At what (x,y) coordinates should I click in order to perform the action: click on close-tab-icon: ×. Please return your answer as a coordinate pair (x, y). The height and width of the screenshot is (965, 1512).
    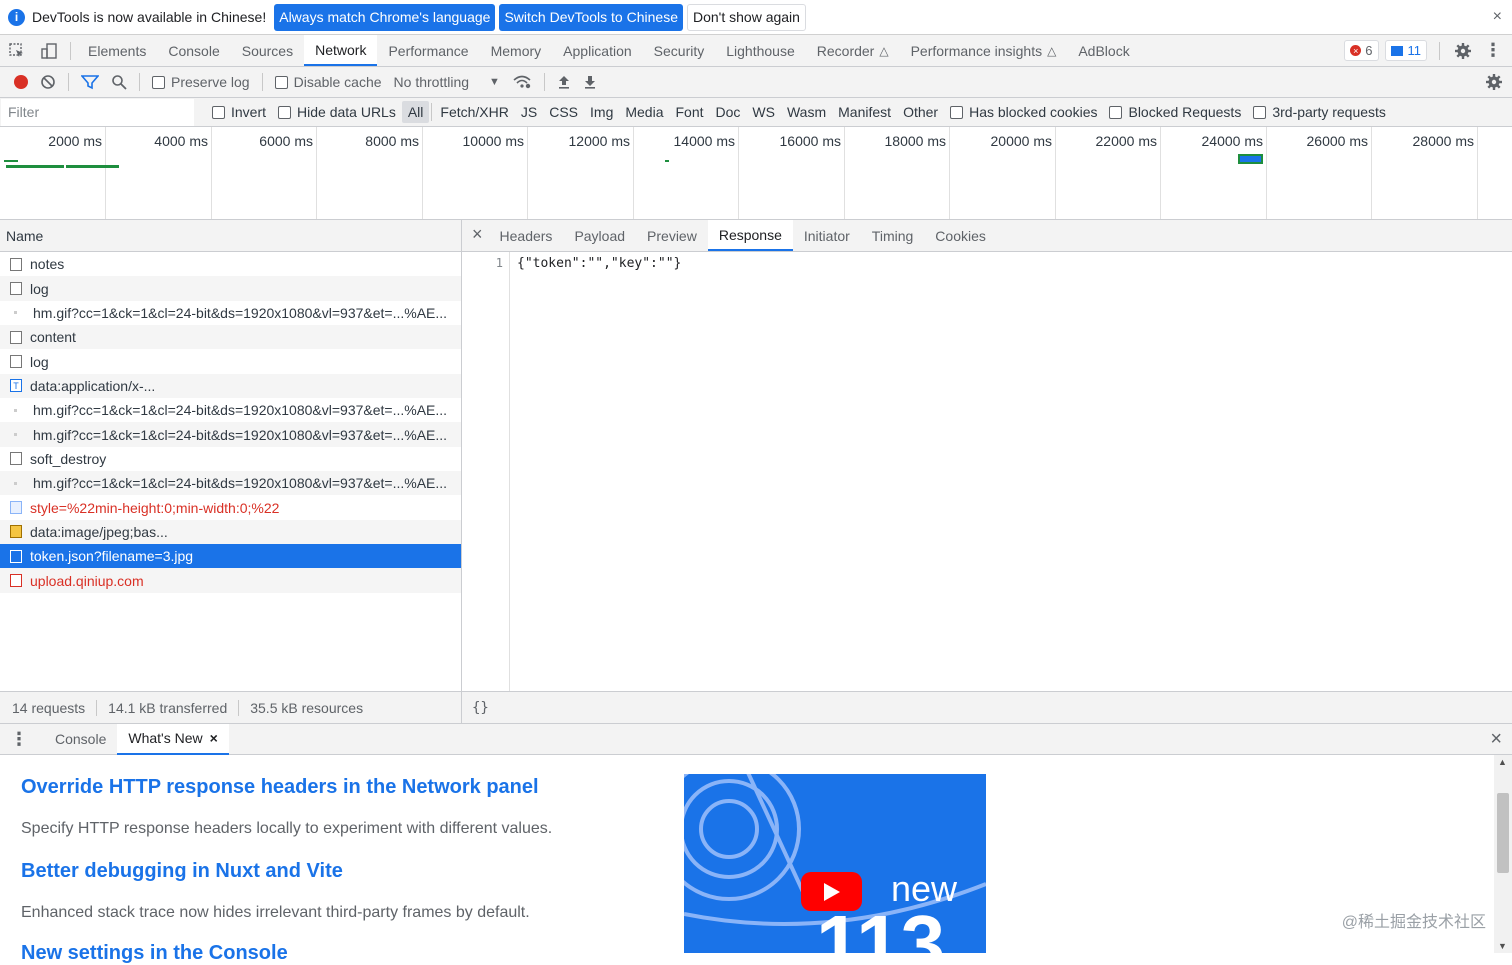
    Looking at the image, I should click on (214, 738).